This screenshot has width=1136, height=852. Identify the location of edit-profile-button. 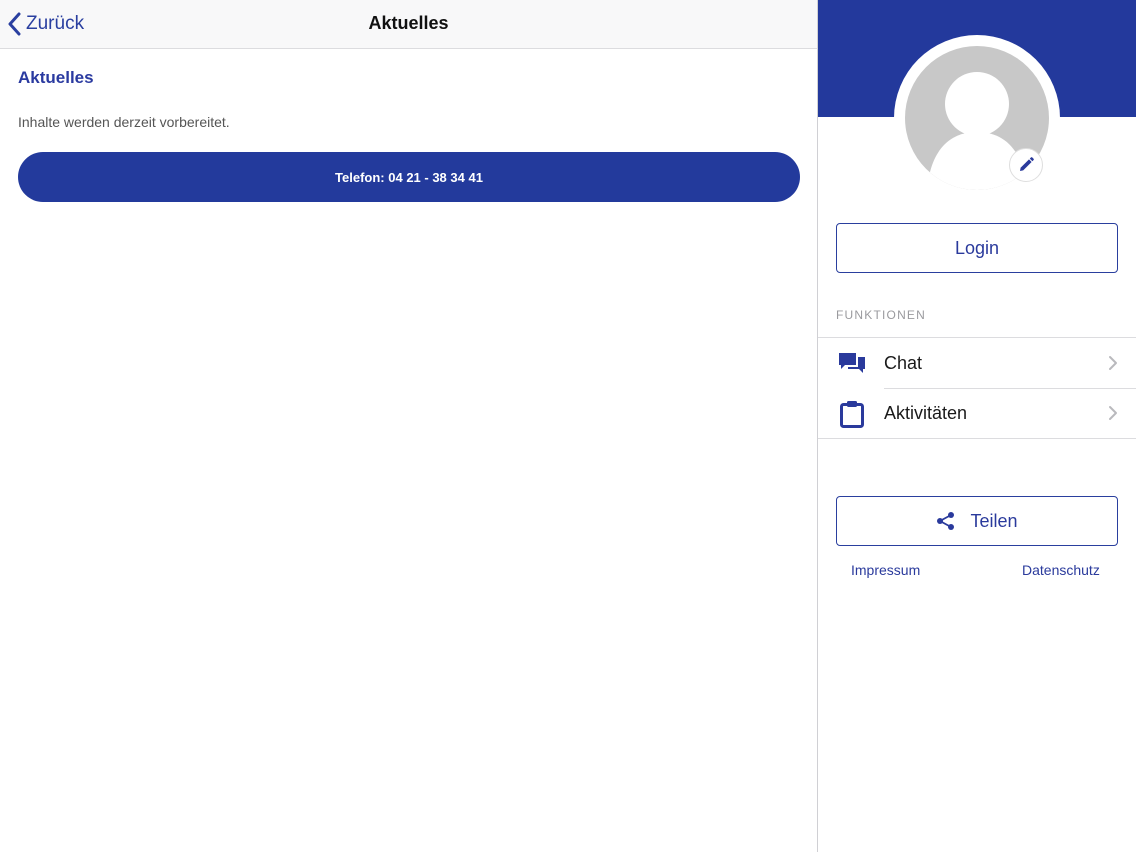
(1026, 165).